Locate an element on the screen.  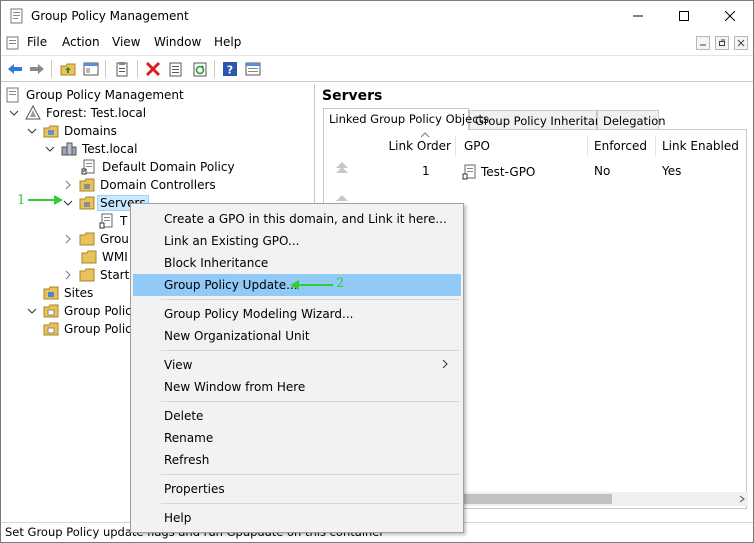
tree-node-servers-gpo-link: T is located at coordinates (114, 221).